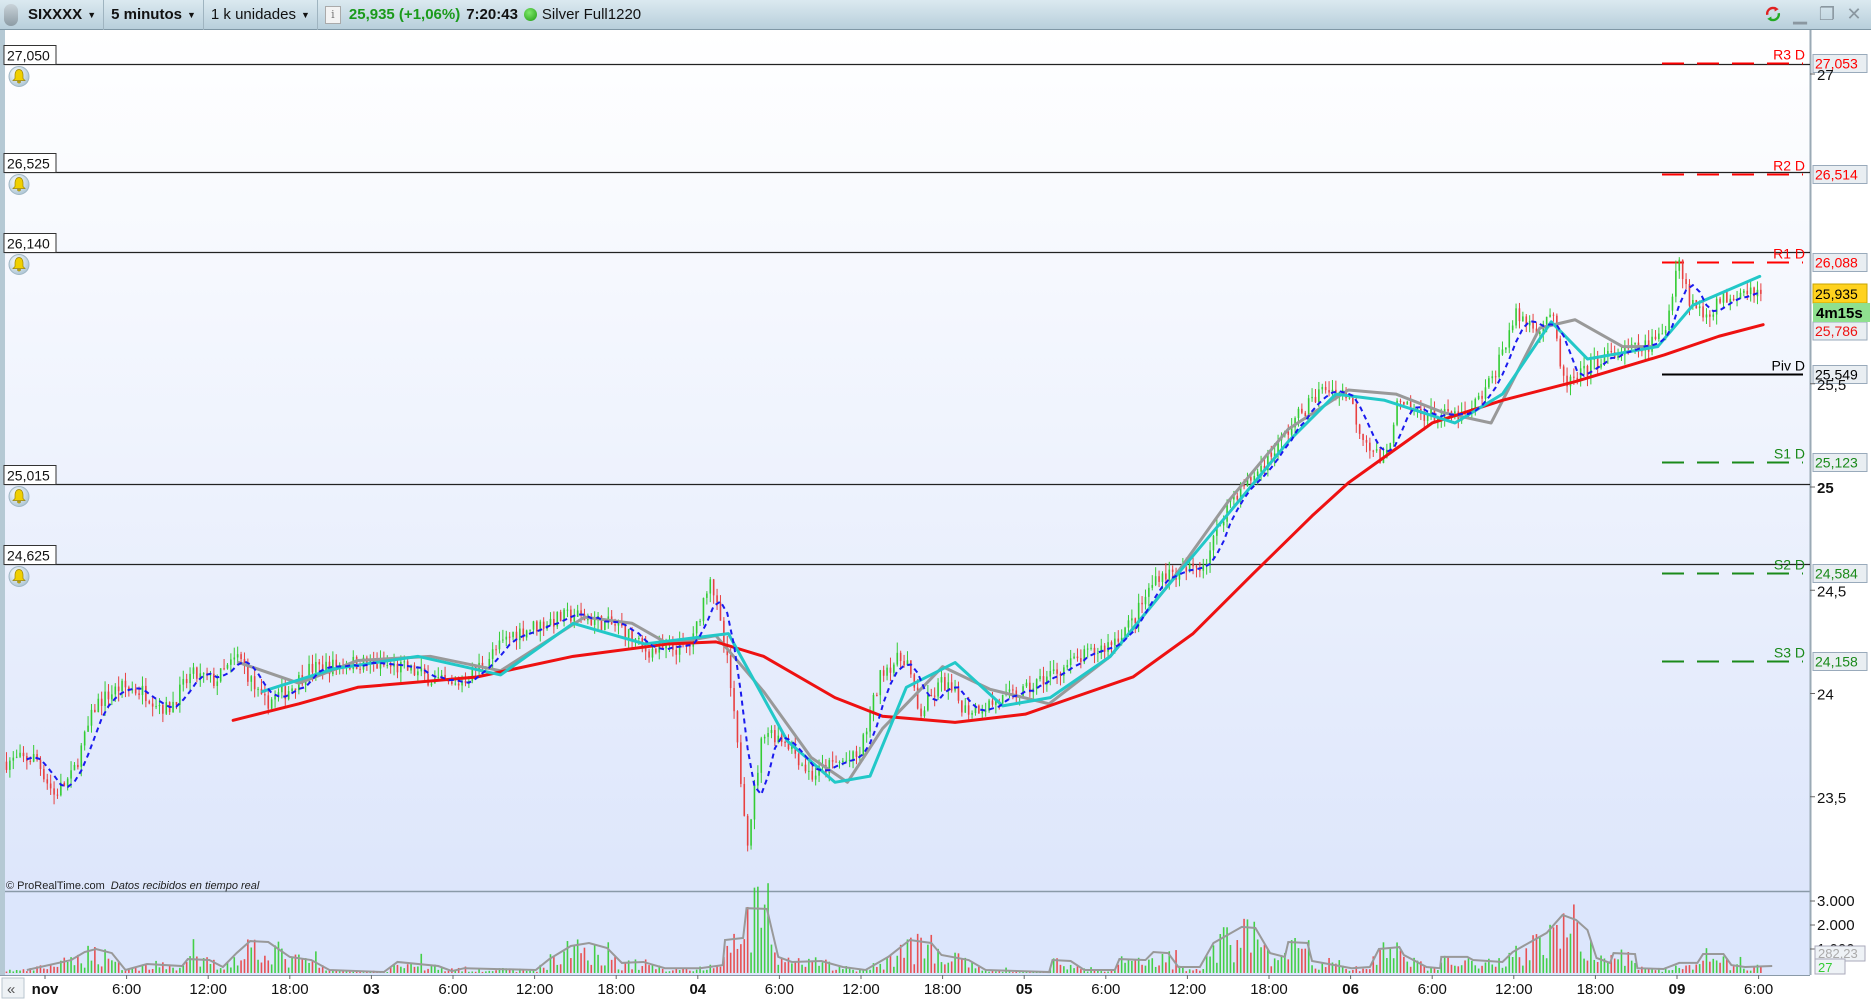  What do you see at coordinates (1788, 366) in the screenshot?
I see `pivot-name: Piv D` at bounding box center [1788, 366].